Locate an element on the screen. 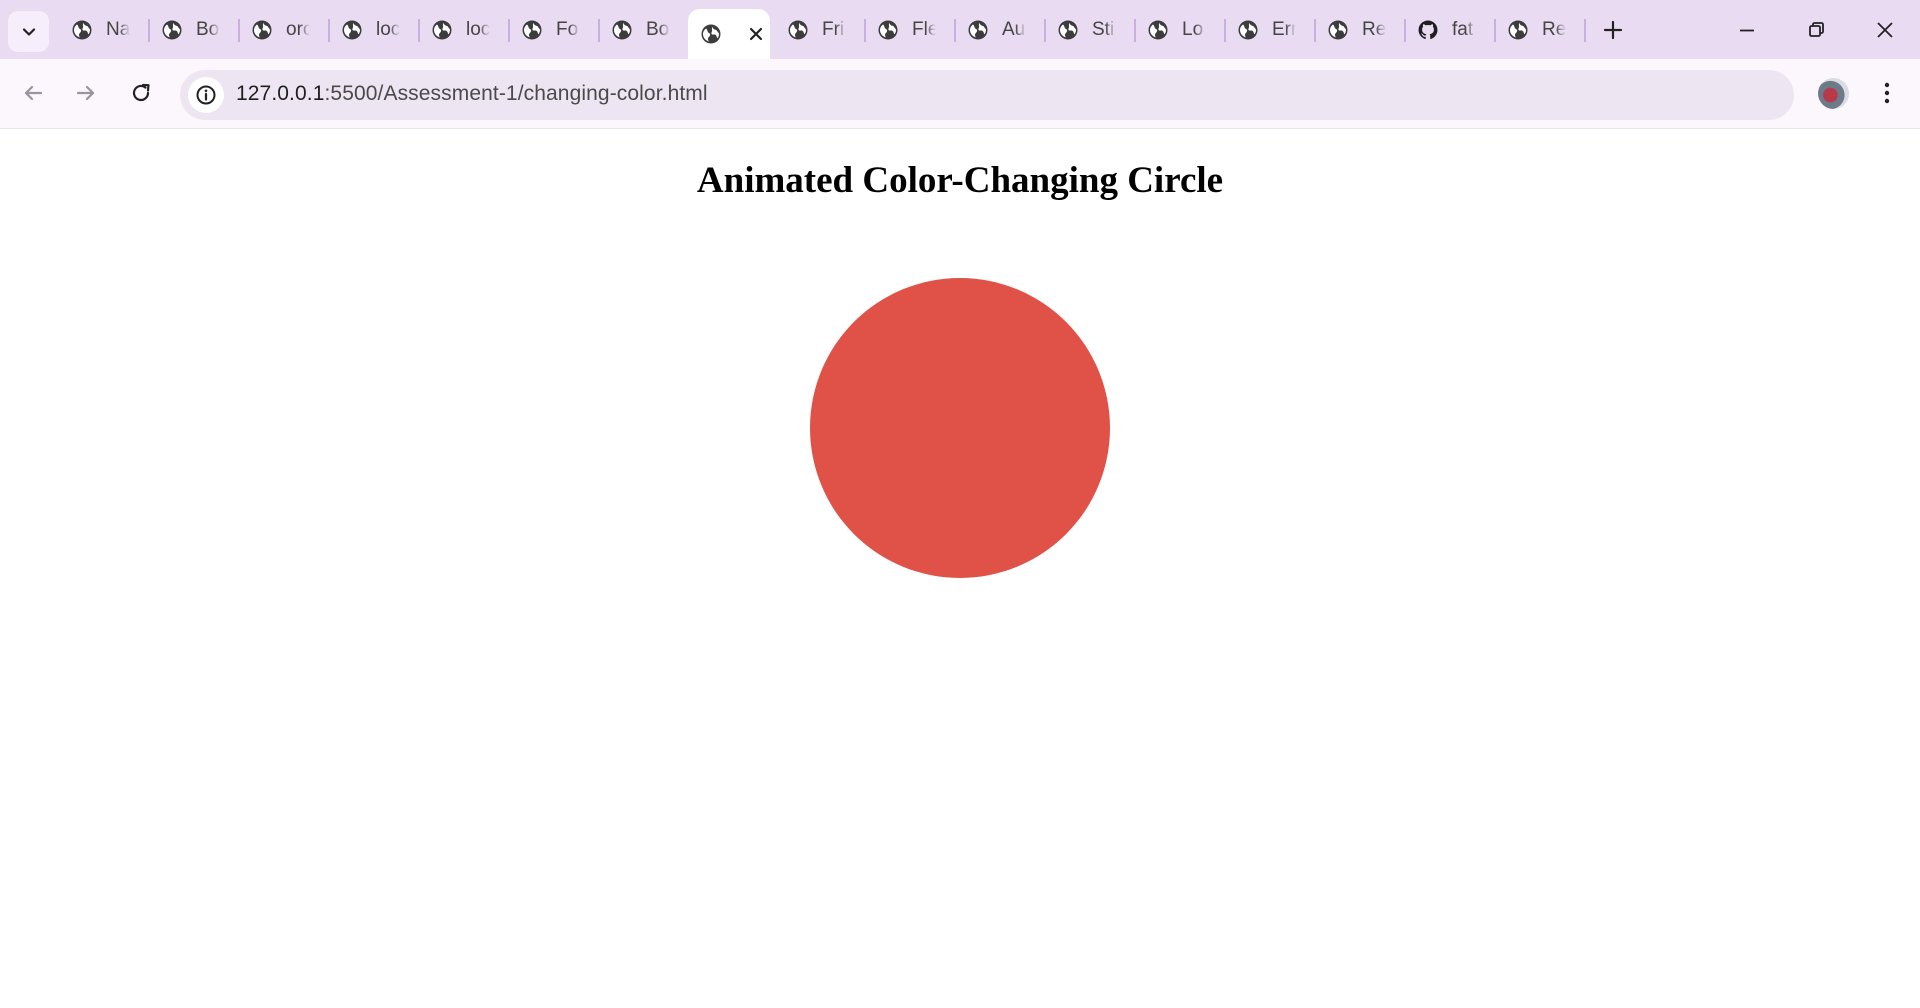  tab-title: Fo is located at coordinates (567, 29).